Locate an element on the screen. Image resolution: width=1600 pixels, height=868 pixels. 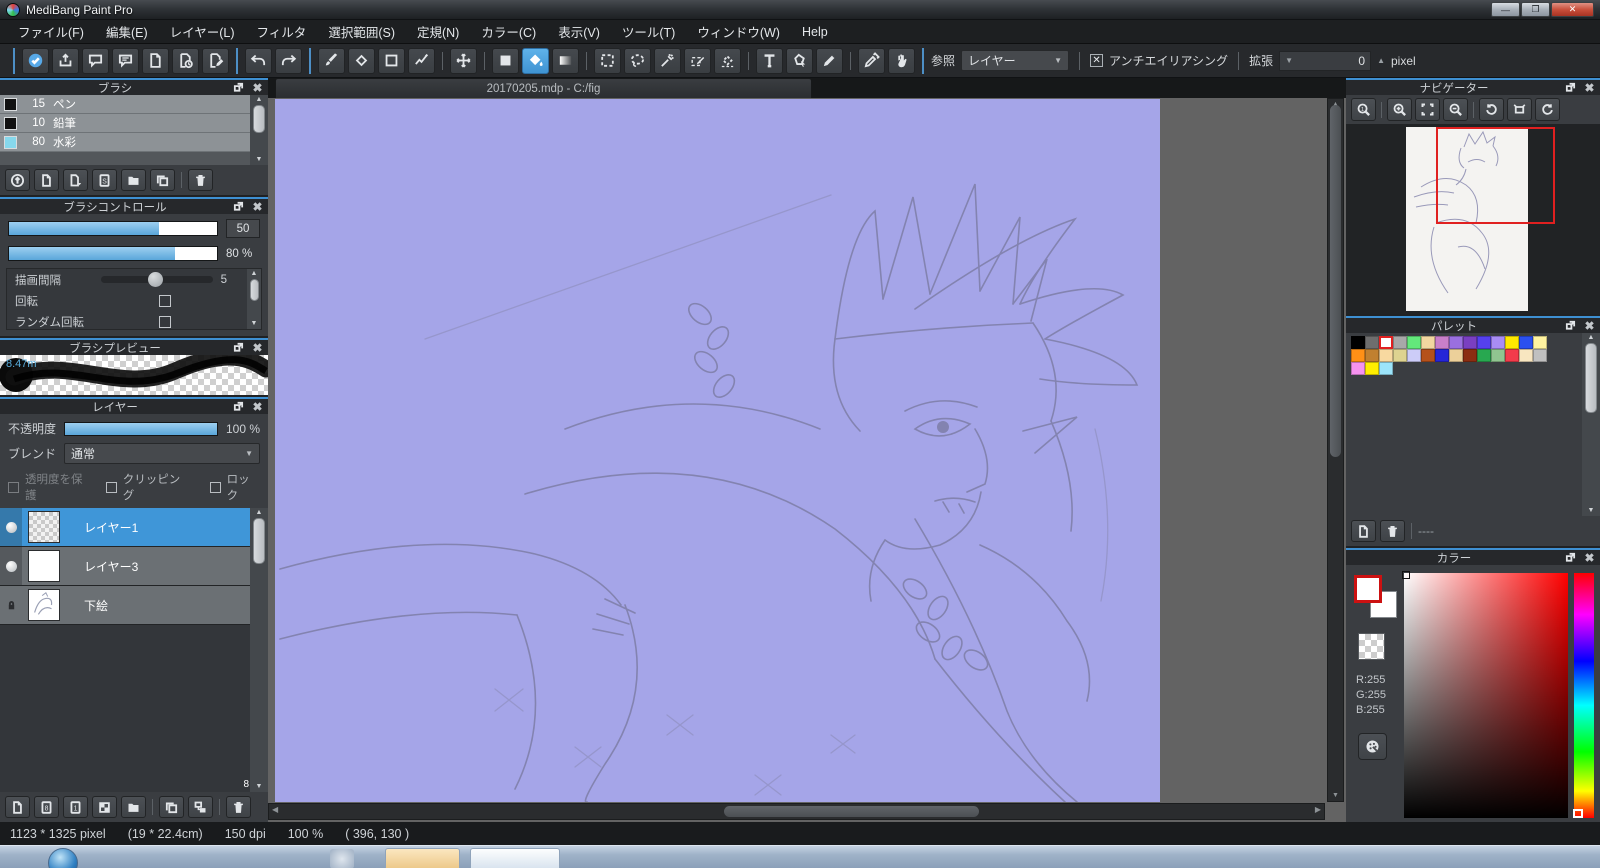
brush-upload-button is located at coordinates (17, 180).